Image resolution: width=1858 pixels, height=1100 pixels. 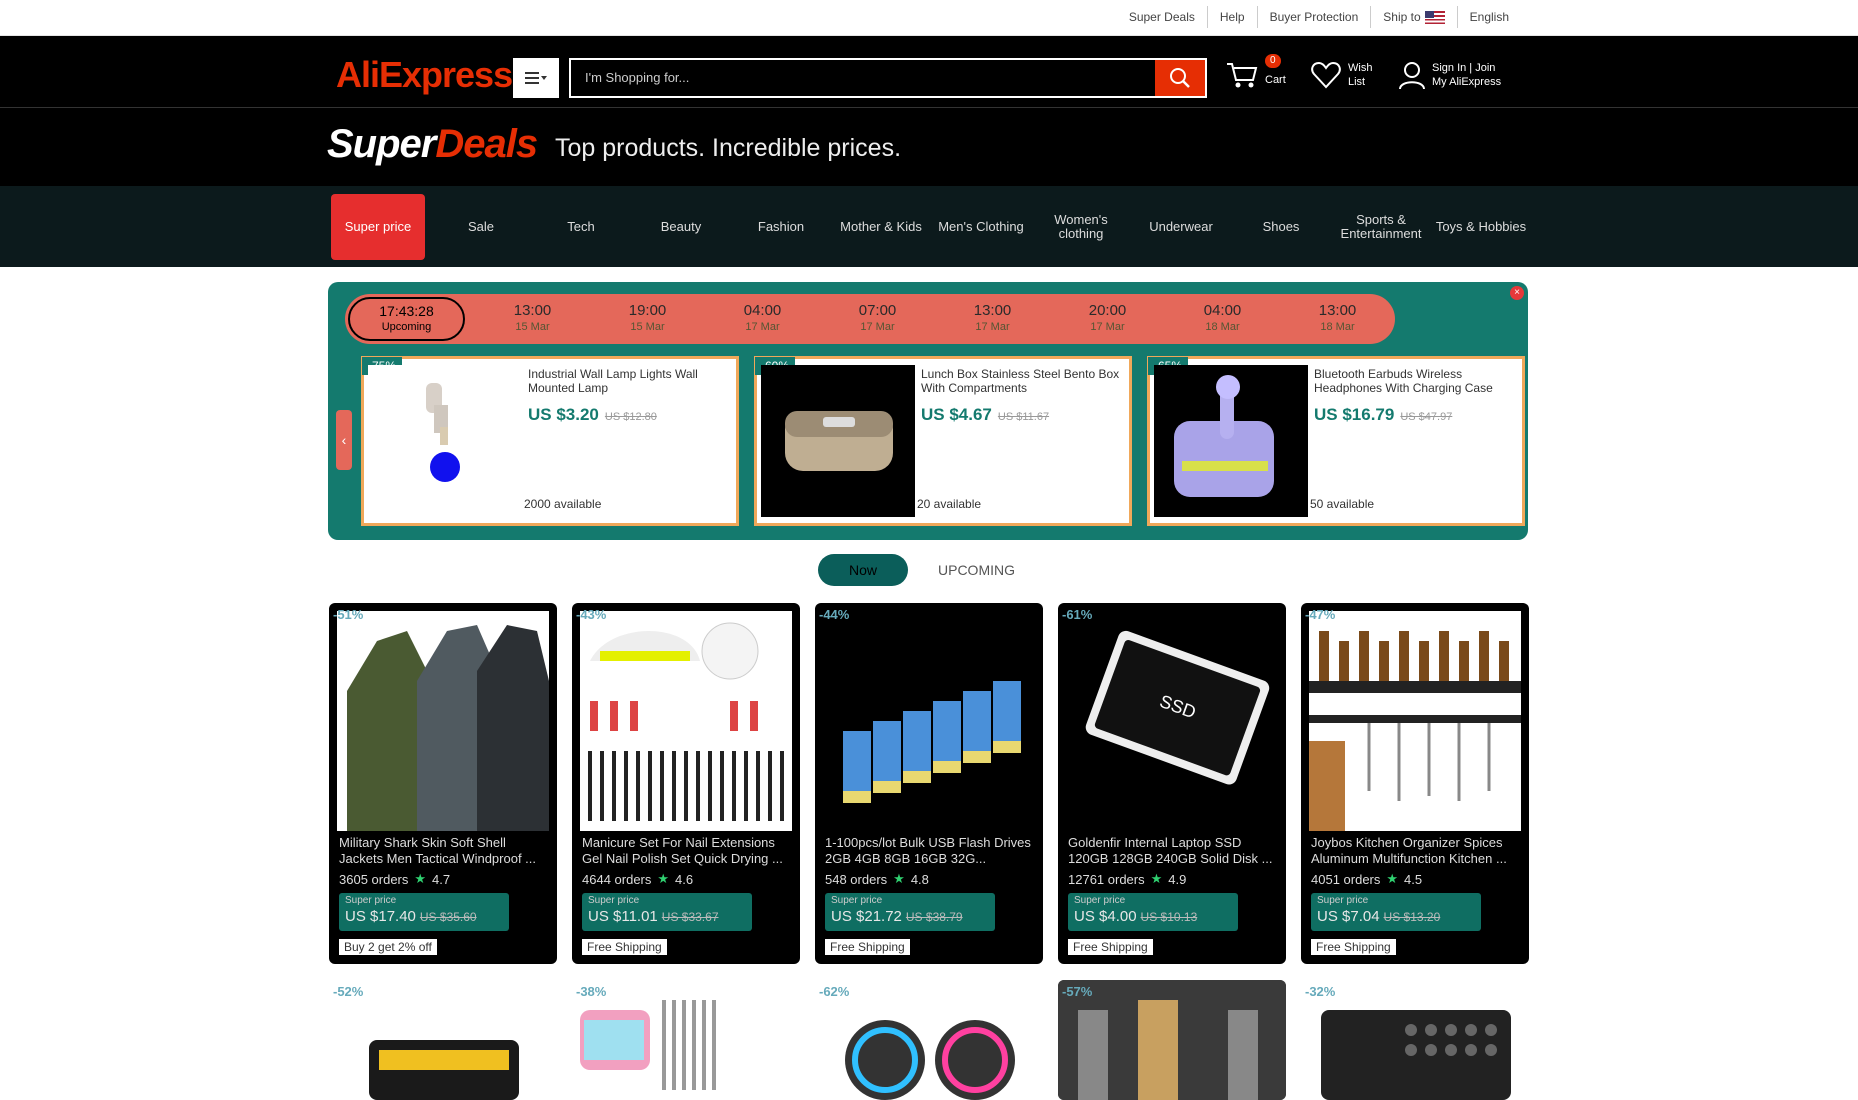 What do you see at coordinates (1181, 227) in the screenshot?
I see `category-underwear: Underwear` at bounding box center [1181, 227].